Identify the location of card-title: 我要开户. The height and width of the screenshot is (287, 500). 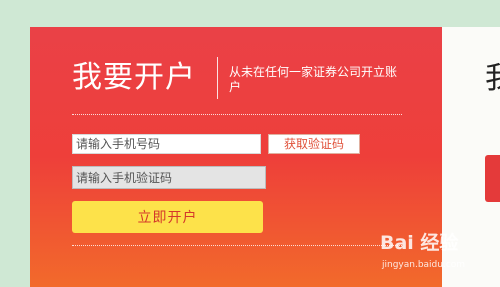
(134, 77).